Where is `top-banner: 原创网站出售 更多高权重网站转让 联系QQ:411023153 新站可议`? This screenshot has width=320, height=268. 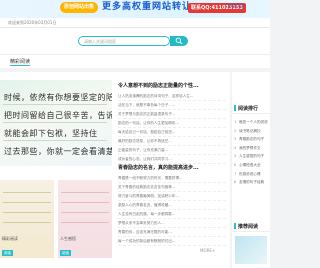 top-banner: 原创网站出售 更多高权重网站转让 联系QQ:411023153 新站可议 is located at coordinates (135, 9).